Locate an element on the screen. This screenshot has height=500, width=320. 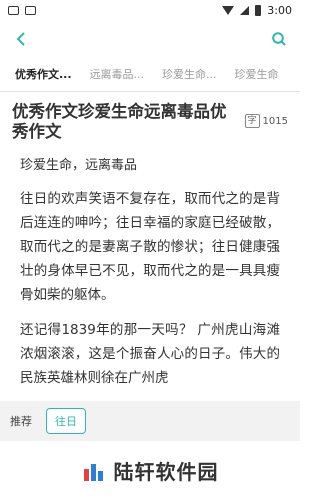
signal-icon is located at coordinates (245, 10).